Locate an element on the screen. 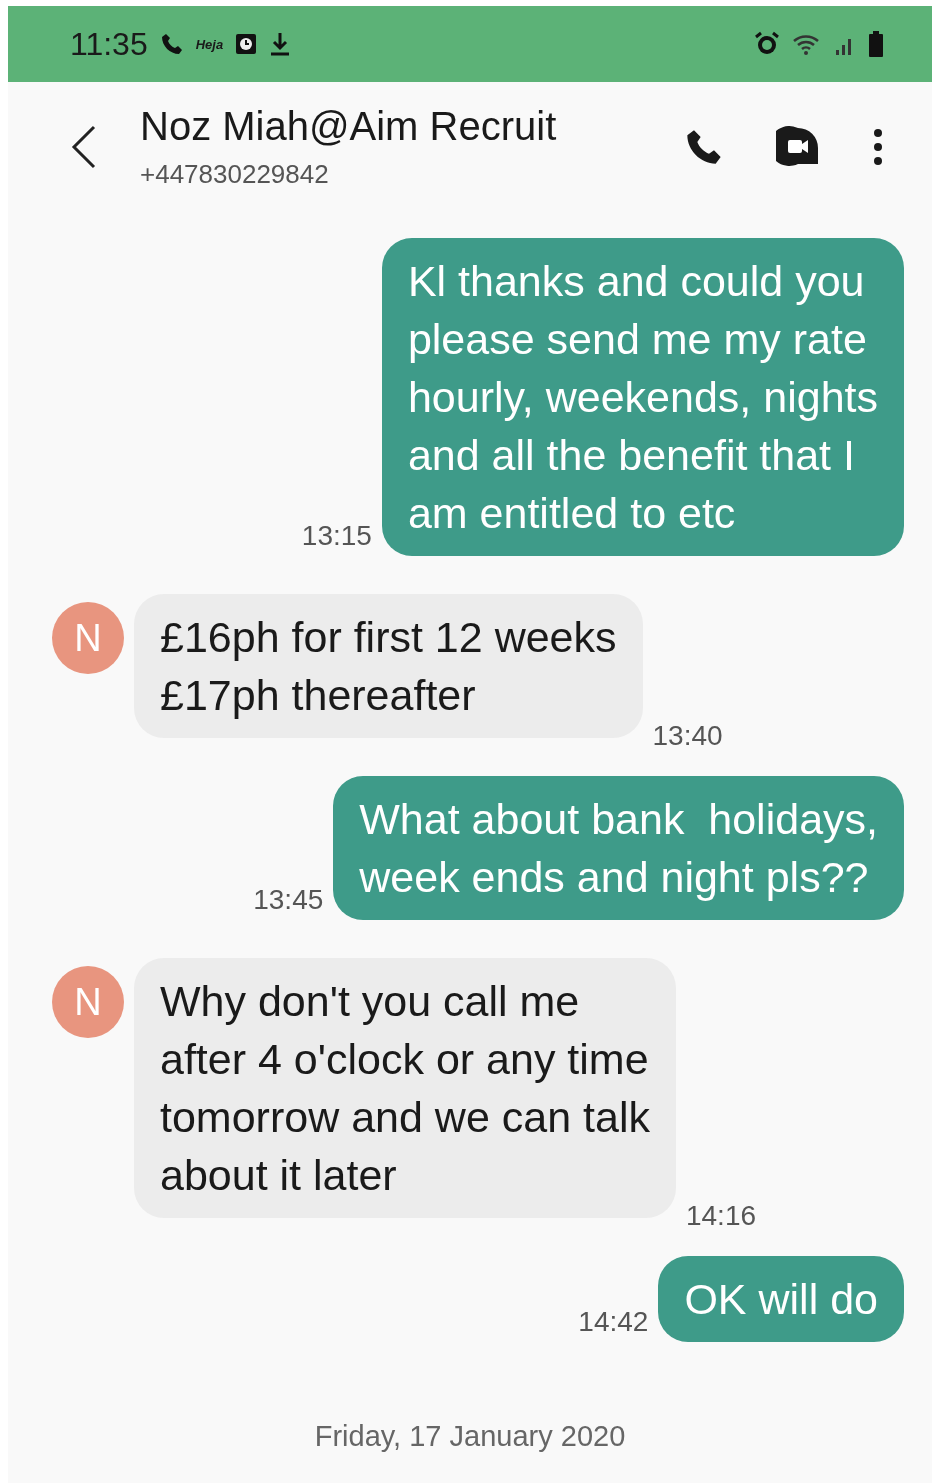 The height and width of the screenshot is (1483, 940). phone-icon is located at coordinates (171, 44).